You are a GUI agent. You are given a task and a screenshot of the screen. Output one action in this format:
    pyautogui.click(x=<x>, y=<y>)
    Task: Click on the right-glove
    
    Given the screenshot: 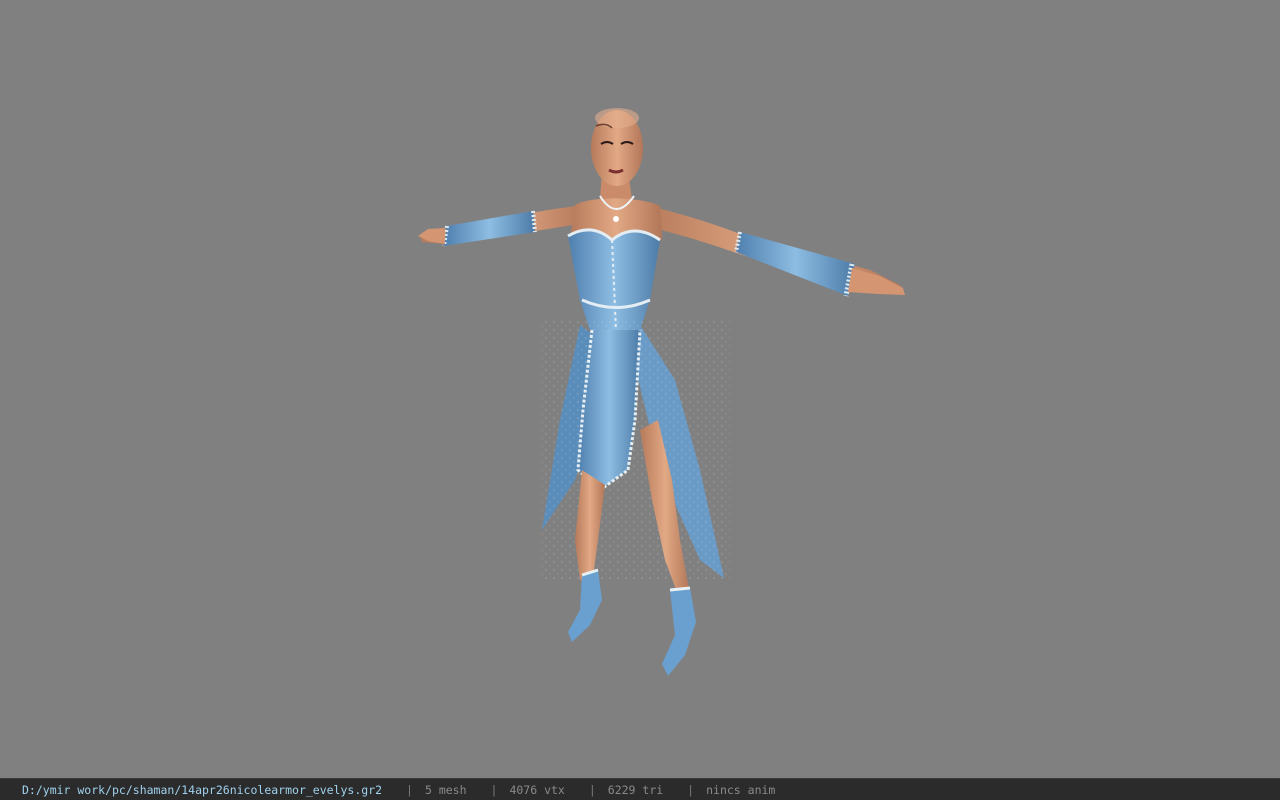 What is the action you would take?
    pyautogui.click(x=795, y=264)
    